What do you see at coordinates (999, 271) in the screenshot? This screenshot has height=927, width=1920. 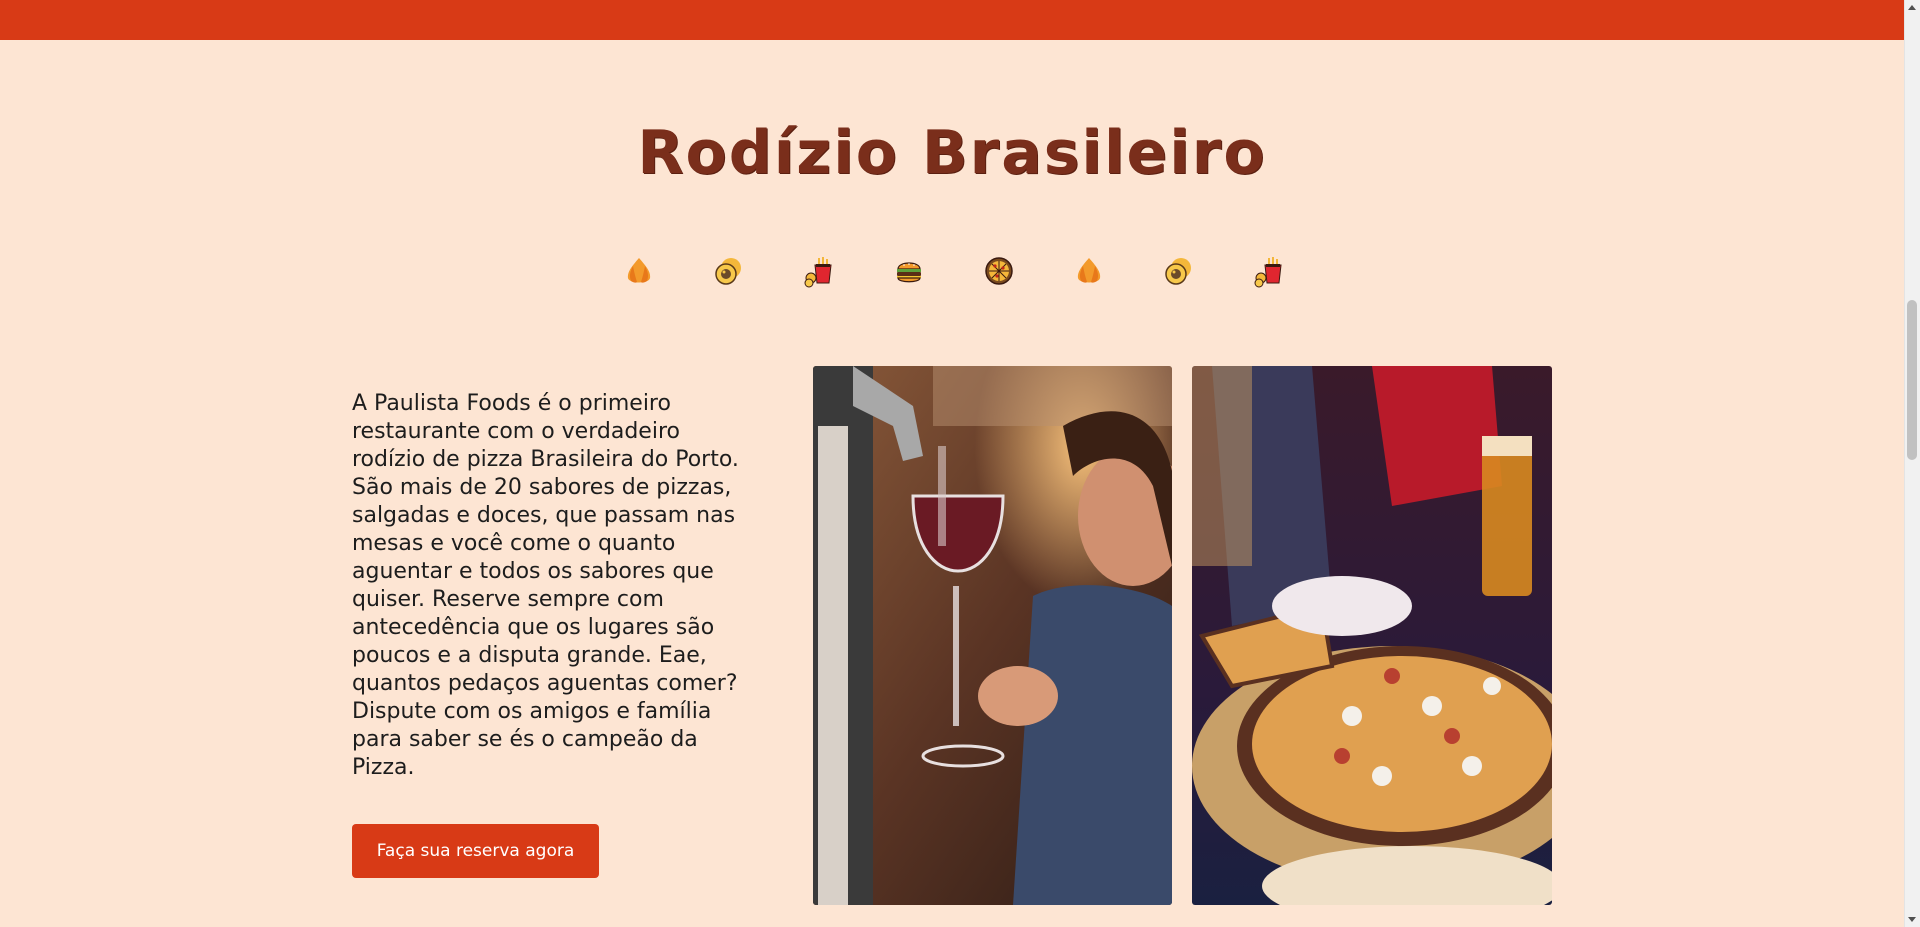 I see `pizza-icon` at bounding box center [999, 271].